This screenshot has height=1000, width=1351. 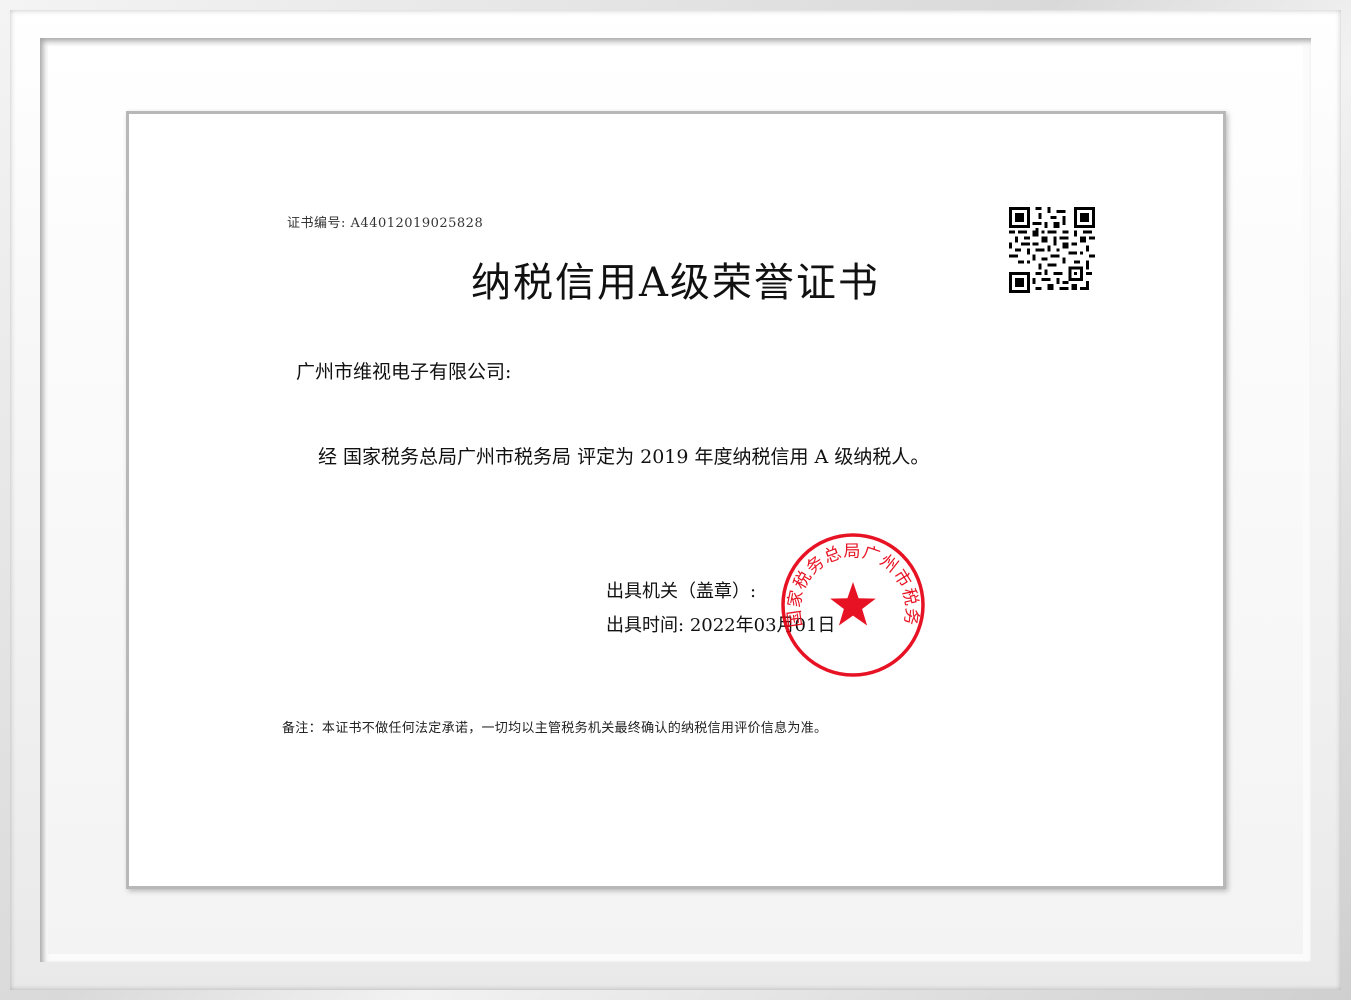 What do you see at coordinates (624, 457) in the screenshot?
I see `credit-statement: 经 国家税务总局广州市税务局 评定为 2019 年度纳税信用 A 级纳税人。` at bounding box center [624, 457].